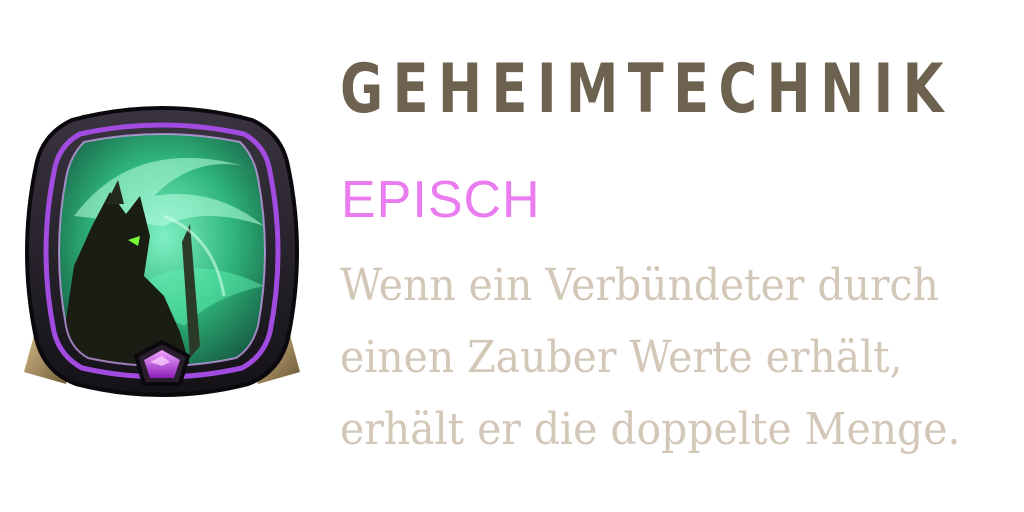  I want to click on description-line: Wenn ein Verbündeter durch, so click(639, 285).